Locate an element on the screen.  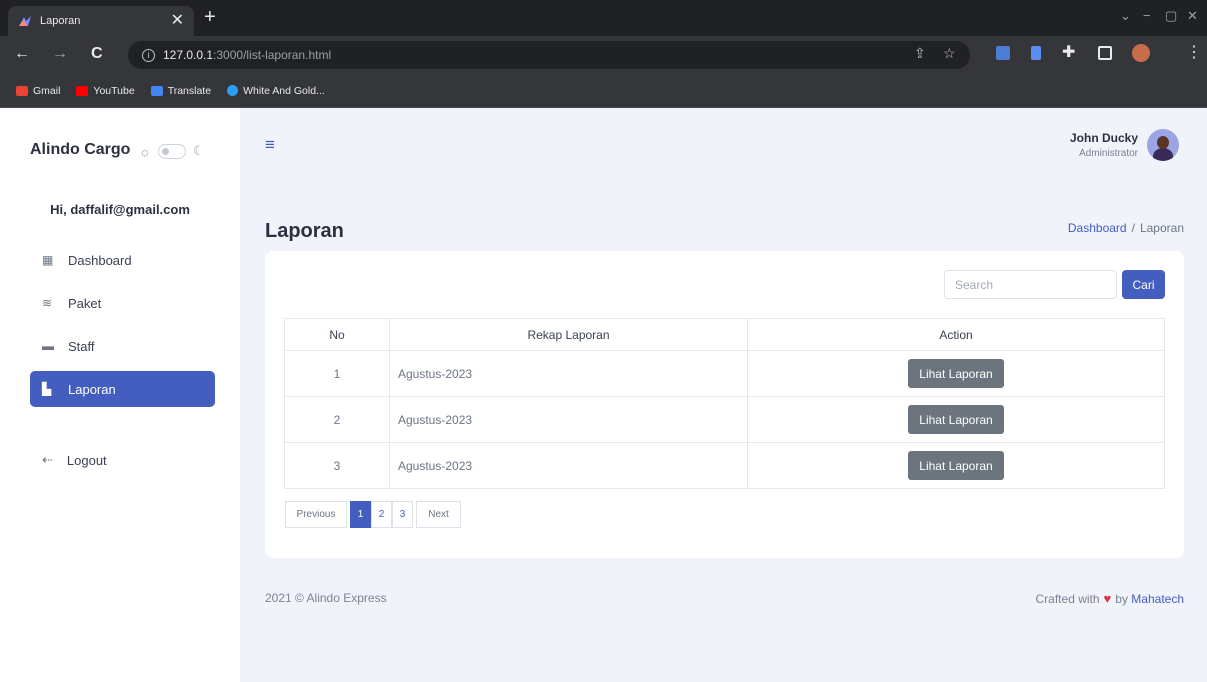
heart-icon: ♥ is located at coordinates (1107, 598).